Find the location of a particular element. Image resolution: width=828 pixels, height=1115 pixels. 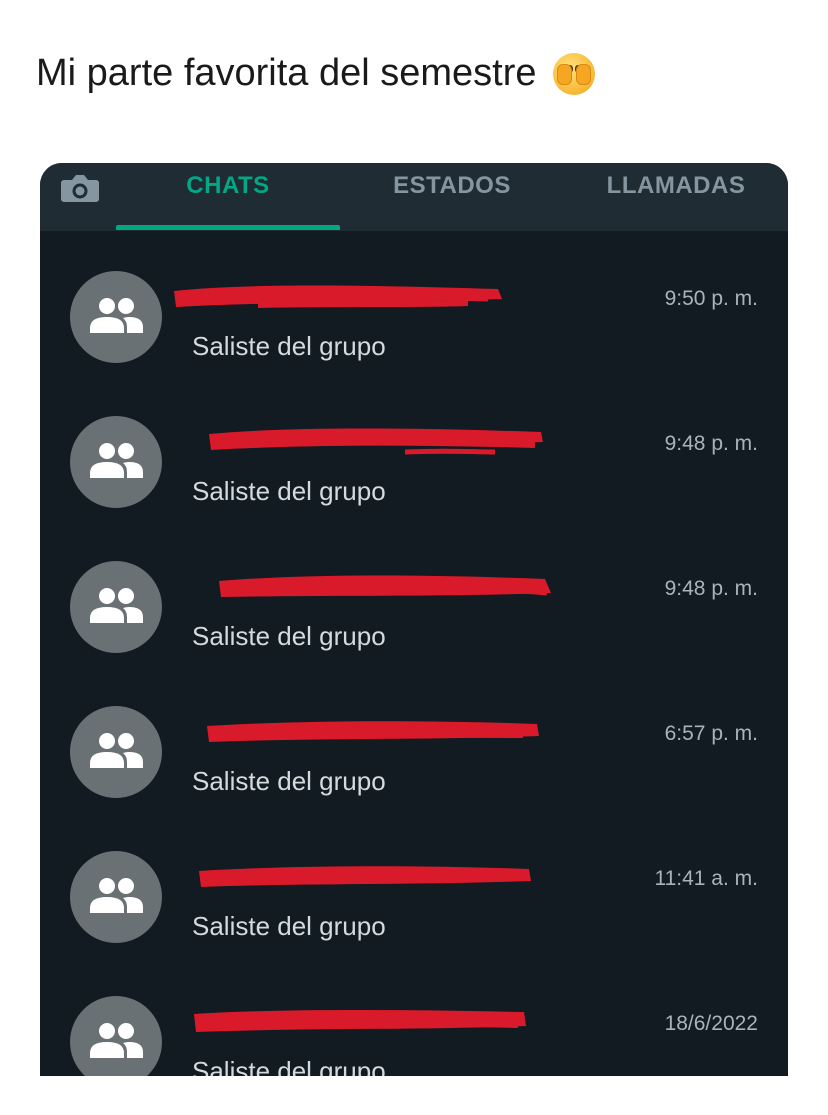

chat-time: 11:41 a. m. is located at coordinates (706, 878).